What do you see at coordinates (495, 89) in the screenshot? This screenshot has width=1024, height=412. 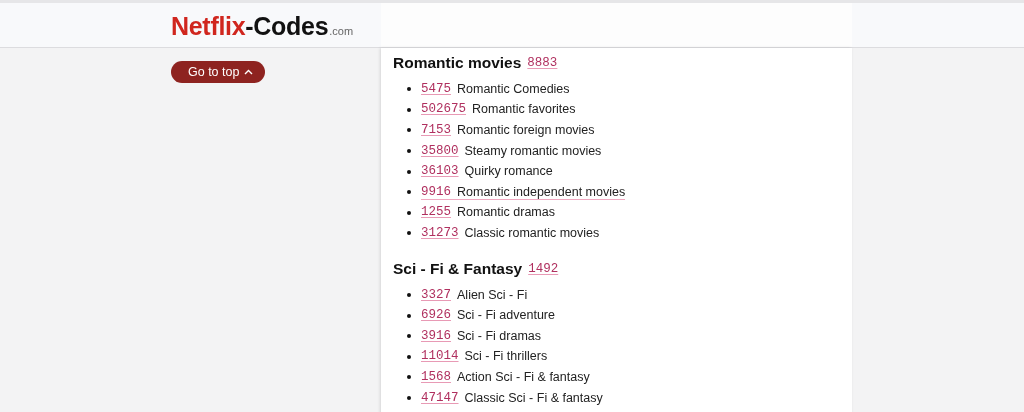 I see `genre-link: 5475 Romantic Comedies` at bounding box center [495, 89].